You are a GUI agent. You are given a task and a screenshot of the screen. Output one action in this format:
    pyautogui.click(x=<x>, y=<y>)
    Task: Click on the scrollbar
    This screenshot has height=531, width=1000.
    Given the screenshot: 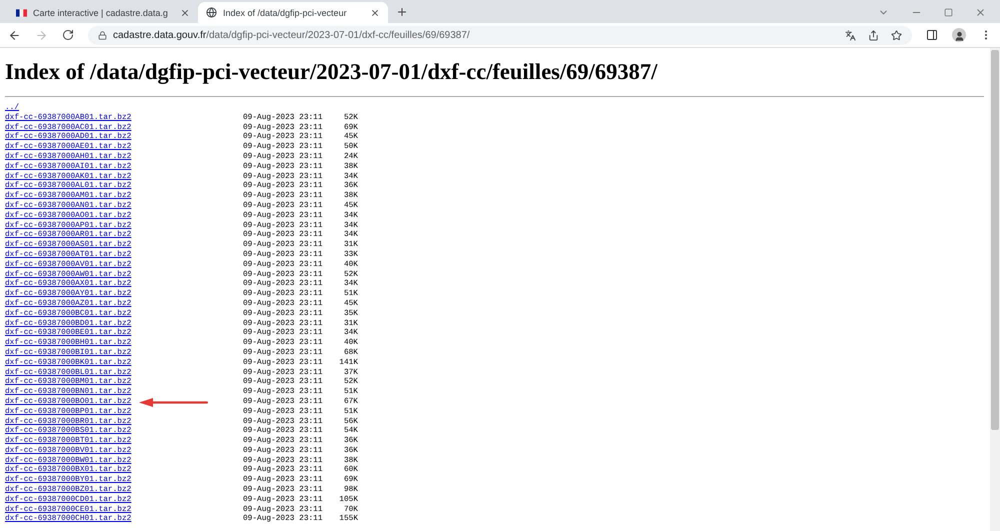 What is the action you would take?
    pyautogui.click(x=995, y=289)
    